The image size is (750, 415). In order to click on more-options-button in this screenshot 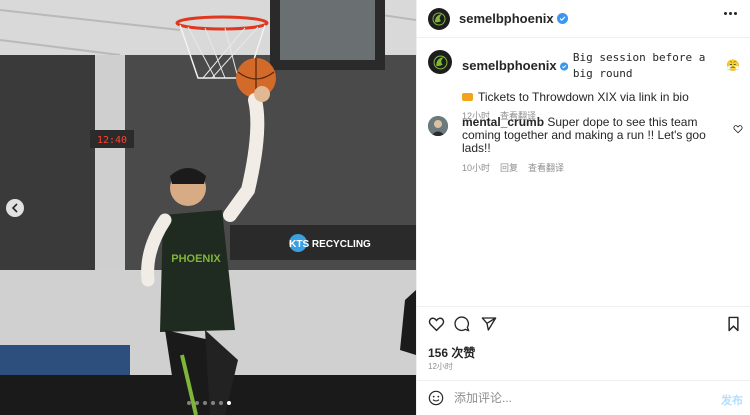, I will do `click(730, 13)`.